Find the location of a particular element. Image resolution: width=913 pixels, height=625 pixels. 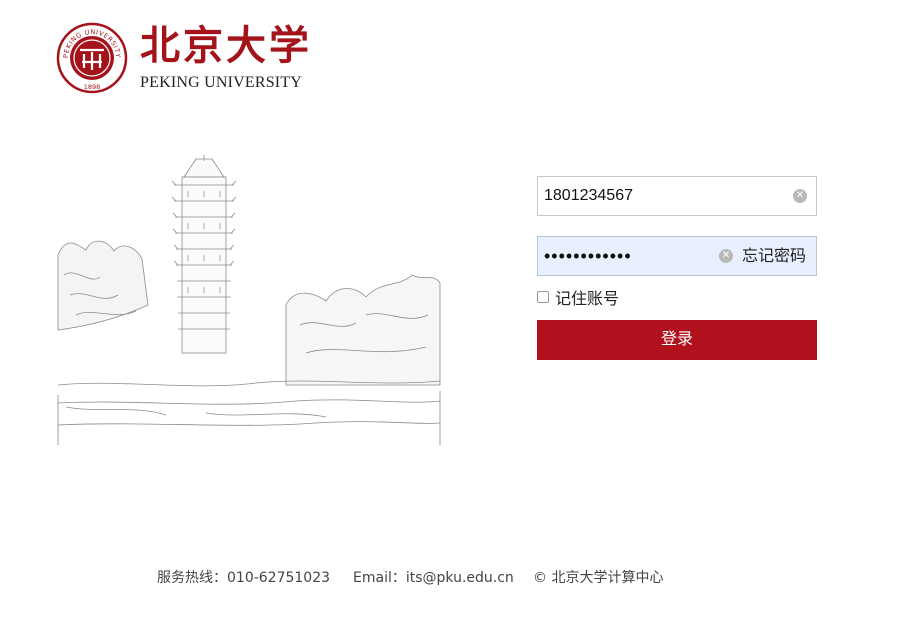

username-input is located at coordinates (677, 196).